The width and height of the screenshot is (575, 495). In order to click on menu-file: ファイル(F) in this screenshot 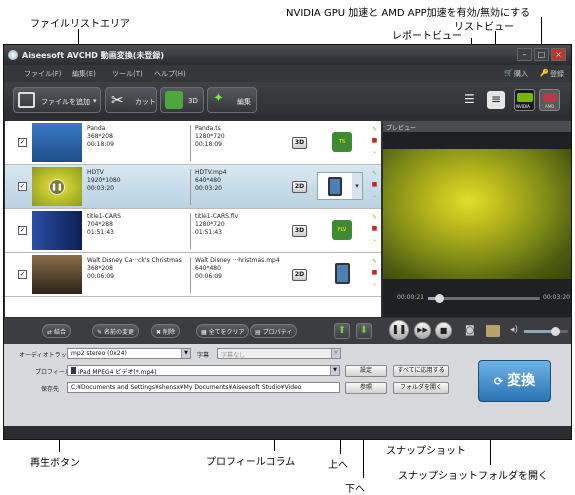, I will do `click(43, 74)`.